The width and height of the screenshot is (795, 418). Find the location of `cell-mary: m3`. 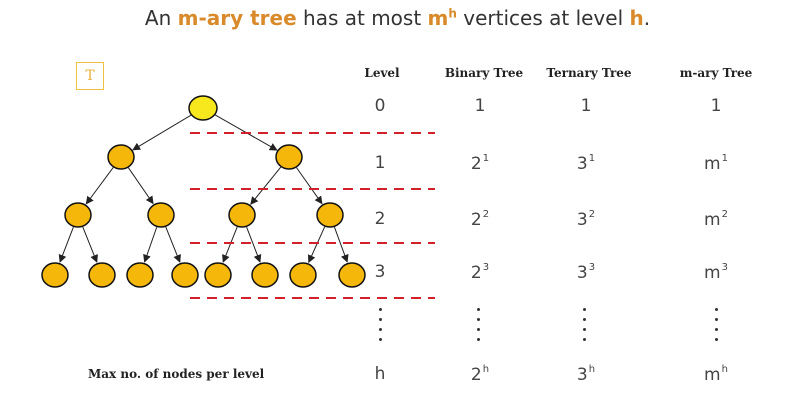

cell-mary: m3 is located at coordinates (716, 272).